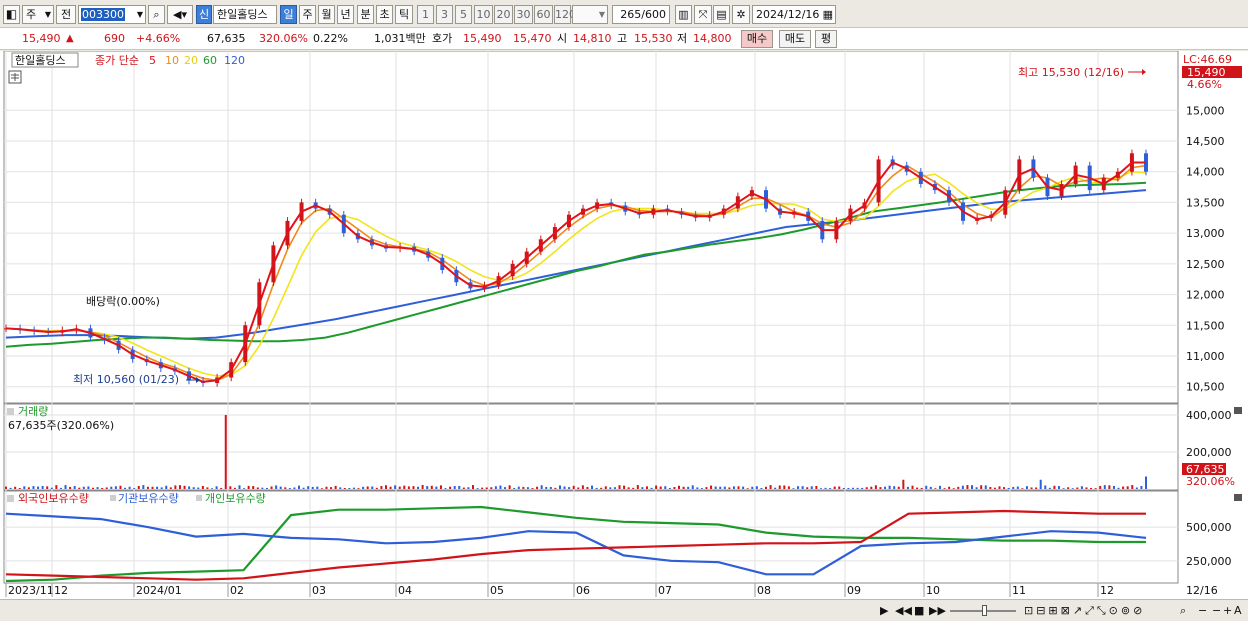  Describe the element at coordinates (683, 14) in the screenshot. I see `candle-type-icon: ▥` at that location.